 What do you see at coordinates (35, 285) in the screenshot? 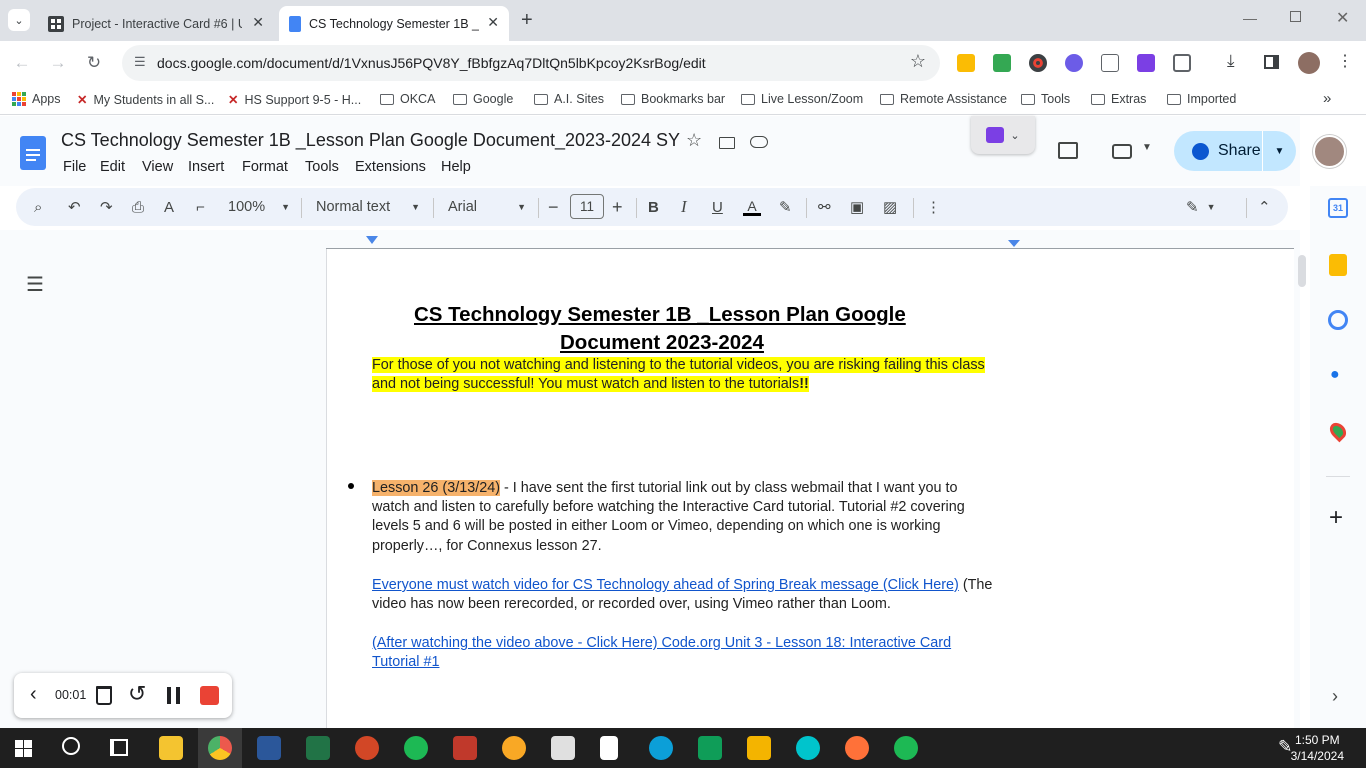
I see `document-outline-icon: ☰` at bounding box center [35, 285].